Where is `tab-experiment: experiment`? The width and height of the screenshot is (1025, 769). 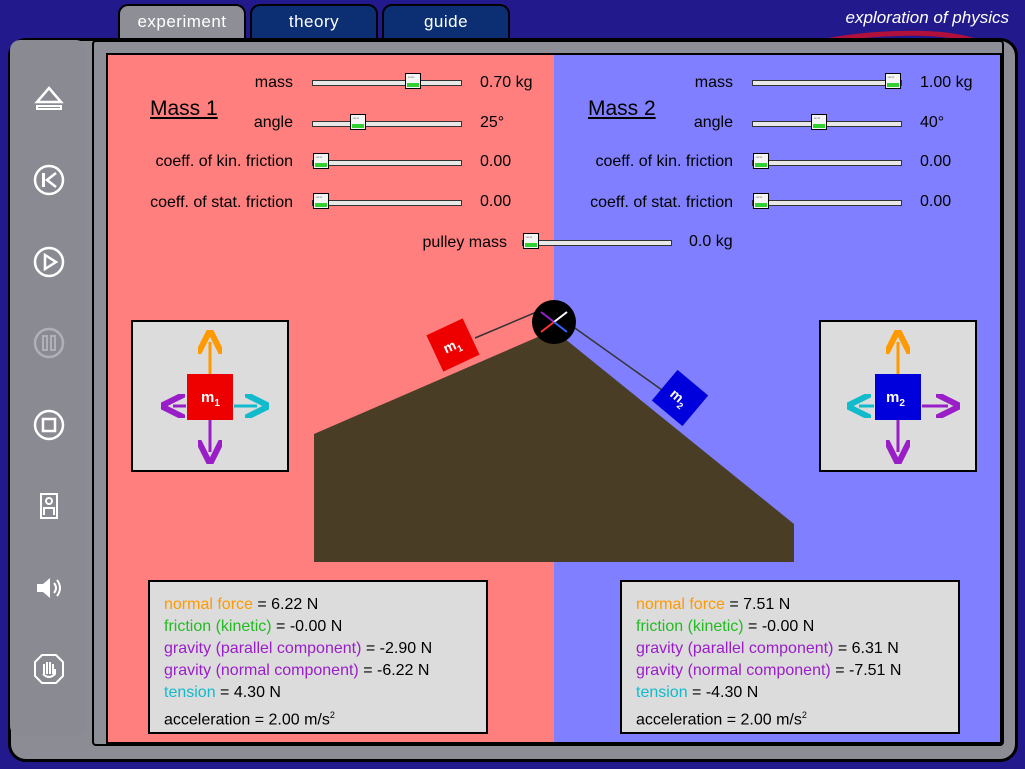 tab-experiment: experiment is located at coordinates (182, 21).